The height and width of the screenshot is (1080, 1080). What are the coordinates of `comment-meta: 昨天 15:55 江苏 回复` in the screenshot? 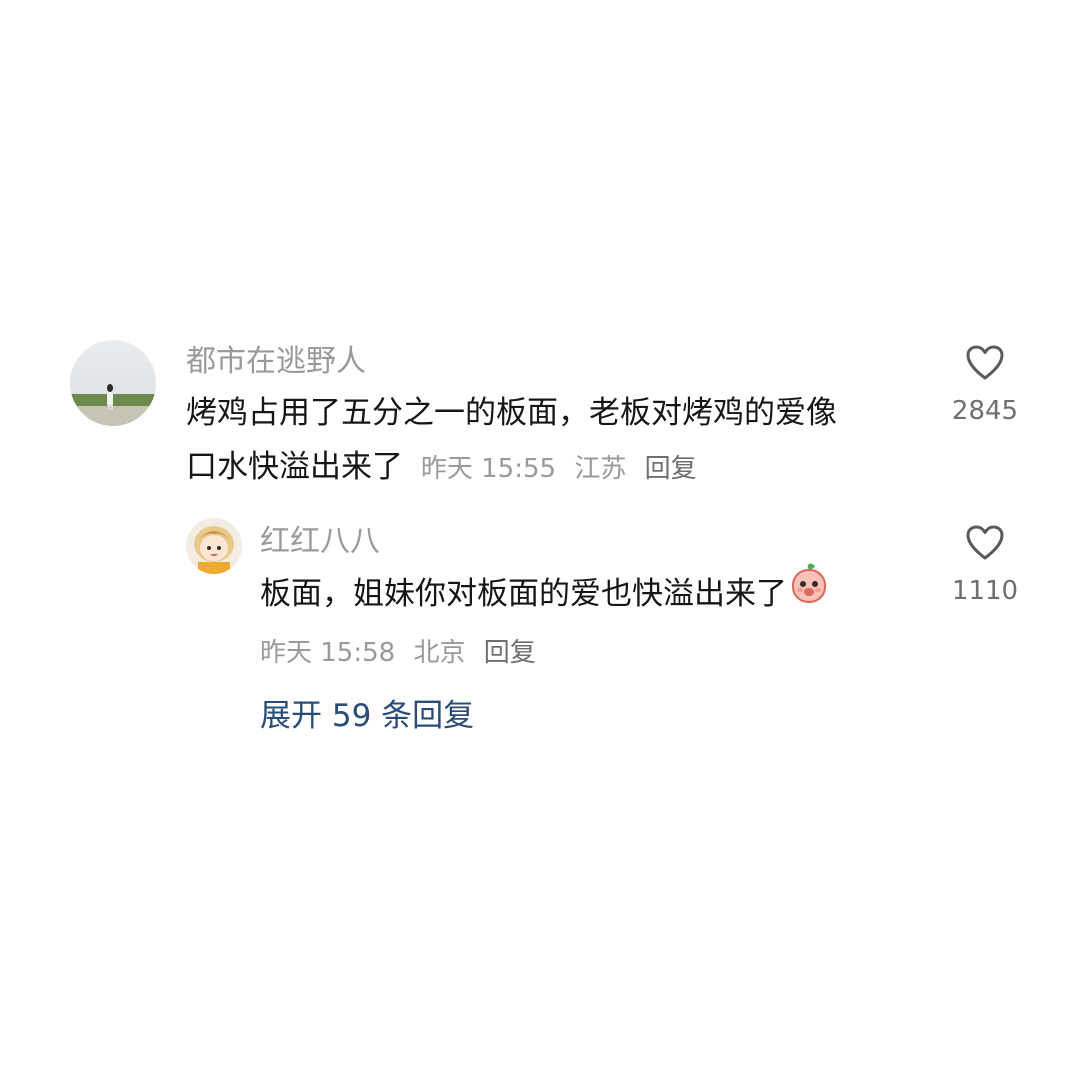 It's located at (564, 469).